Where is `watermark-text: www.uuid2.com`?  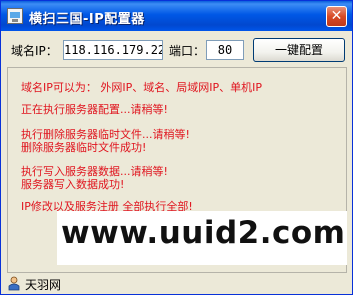 watermark-text: www.uuid2.com is located at coordinates (203, 233).